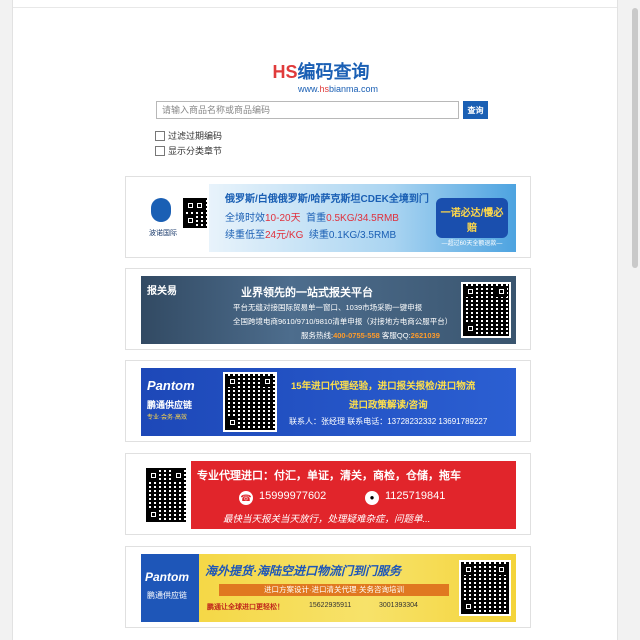 The height and width of the screenshot is (640, 640). What do you see at coordinates (167, 595) in the screenshot?
I see `ad5-logo-cn: 鹏通供应链` at bounding box center [167, 595].